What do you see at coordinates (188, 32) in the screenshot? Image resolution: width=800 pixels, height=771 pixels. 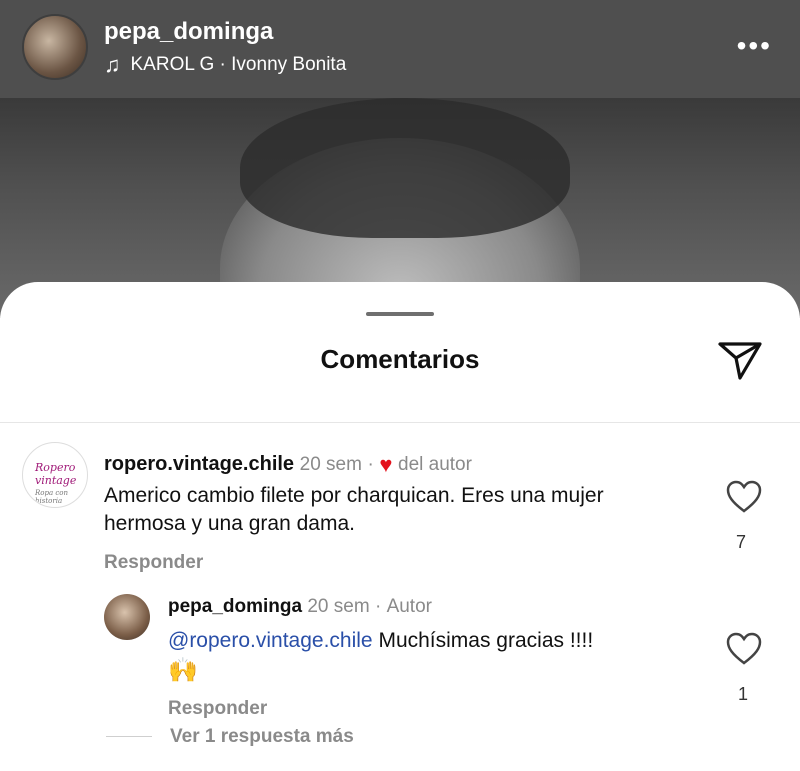 I see `post-username: pepa_dominga` at bounding box center [188, 32].